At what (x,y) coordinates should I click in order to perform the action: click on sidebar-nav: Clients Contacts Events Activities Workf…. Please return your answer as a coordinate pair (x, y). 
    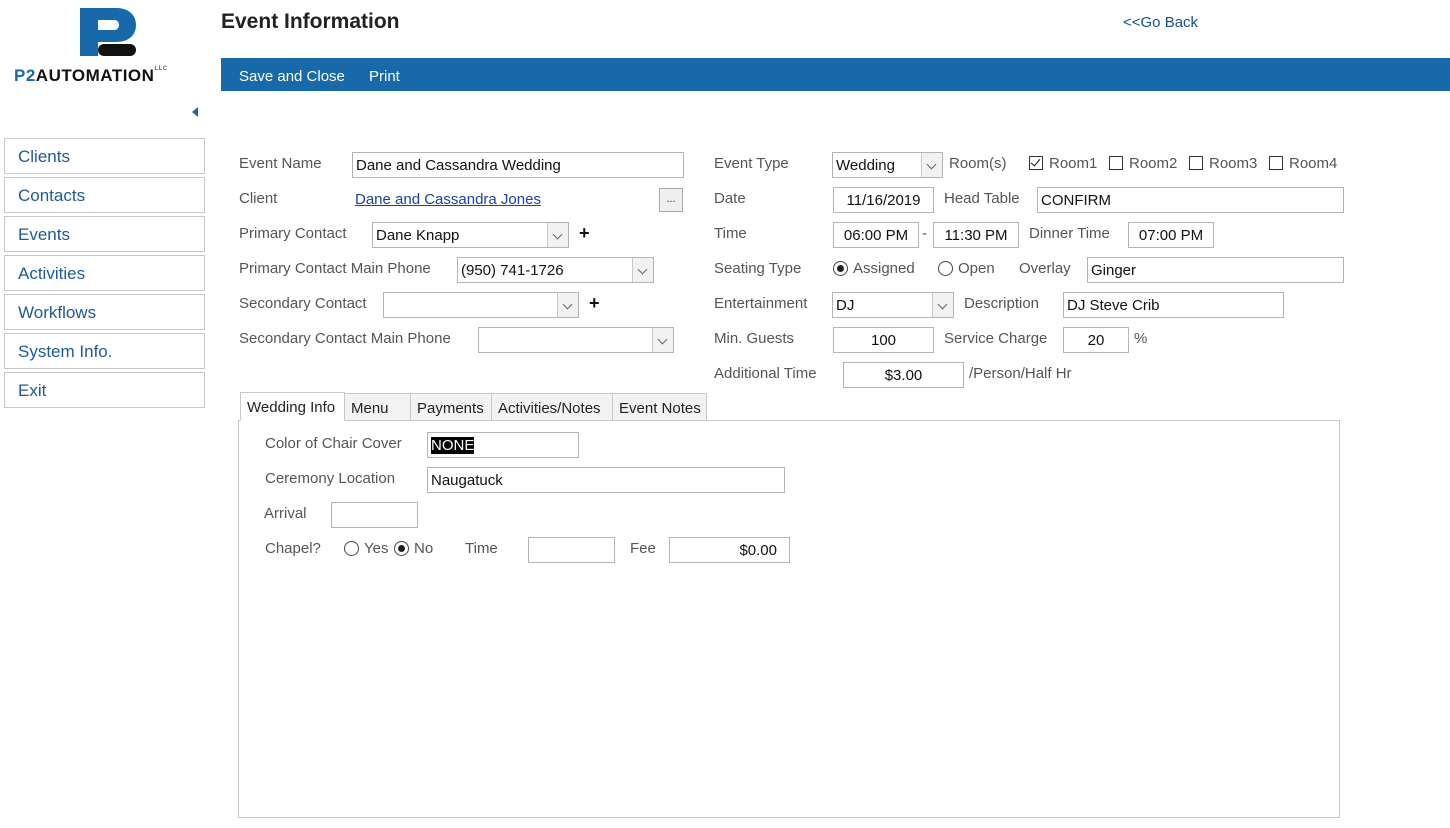
    Looking at the image, I should click on (104, 274).